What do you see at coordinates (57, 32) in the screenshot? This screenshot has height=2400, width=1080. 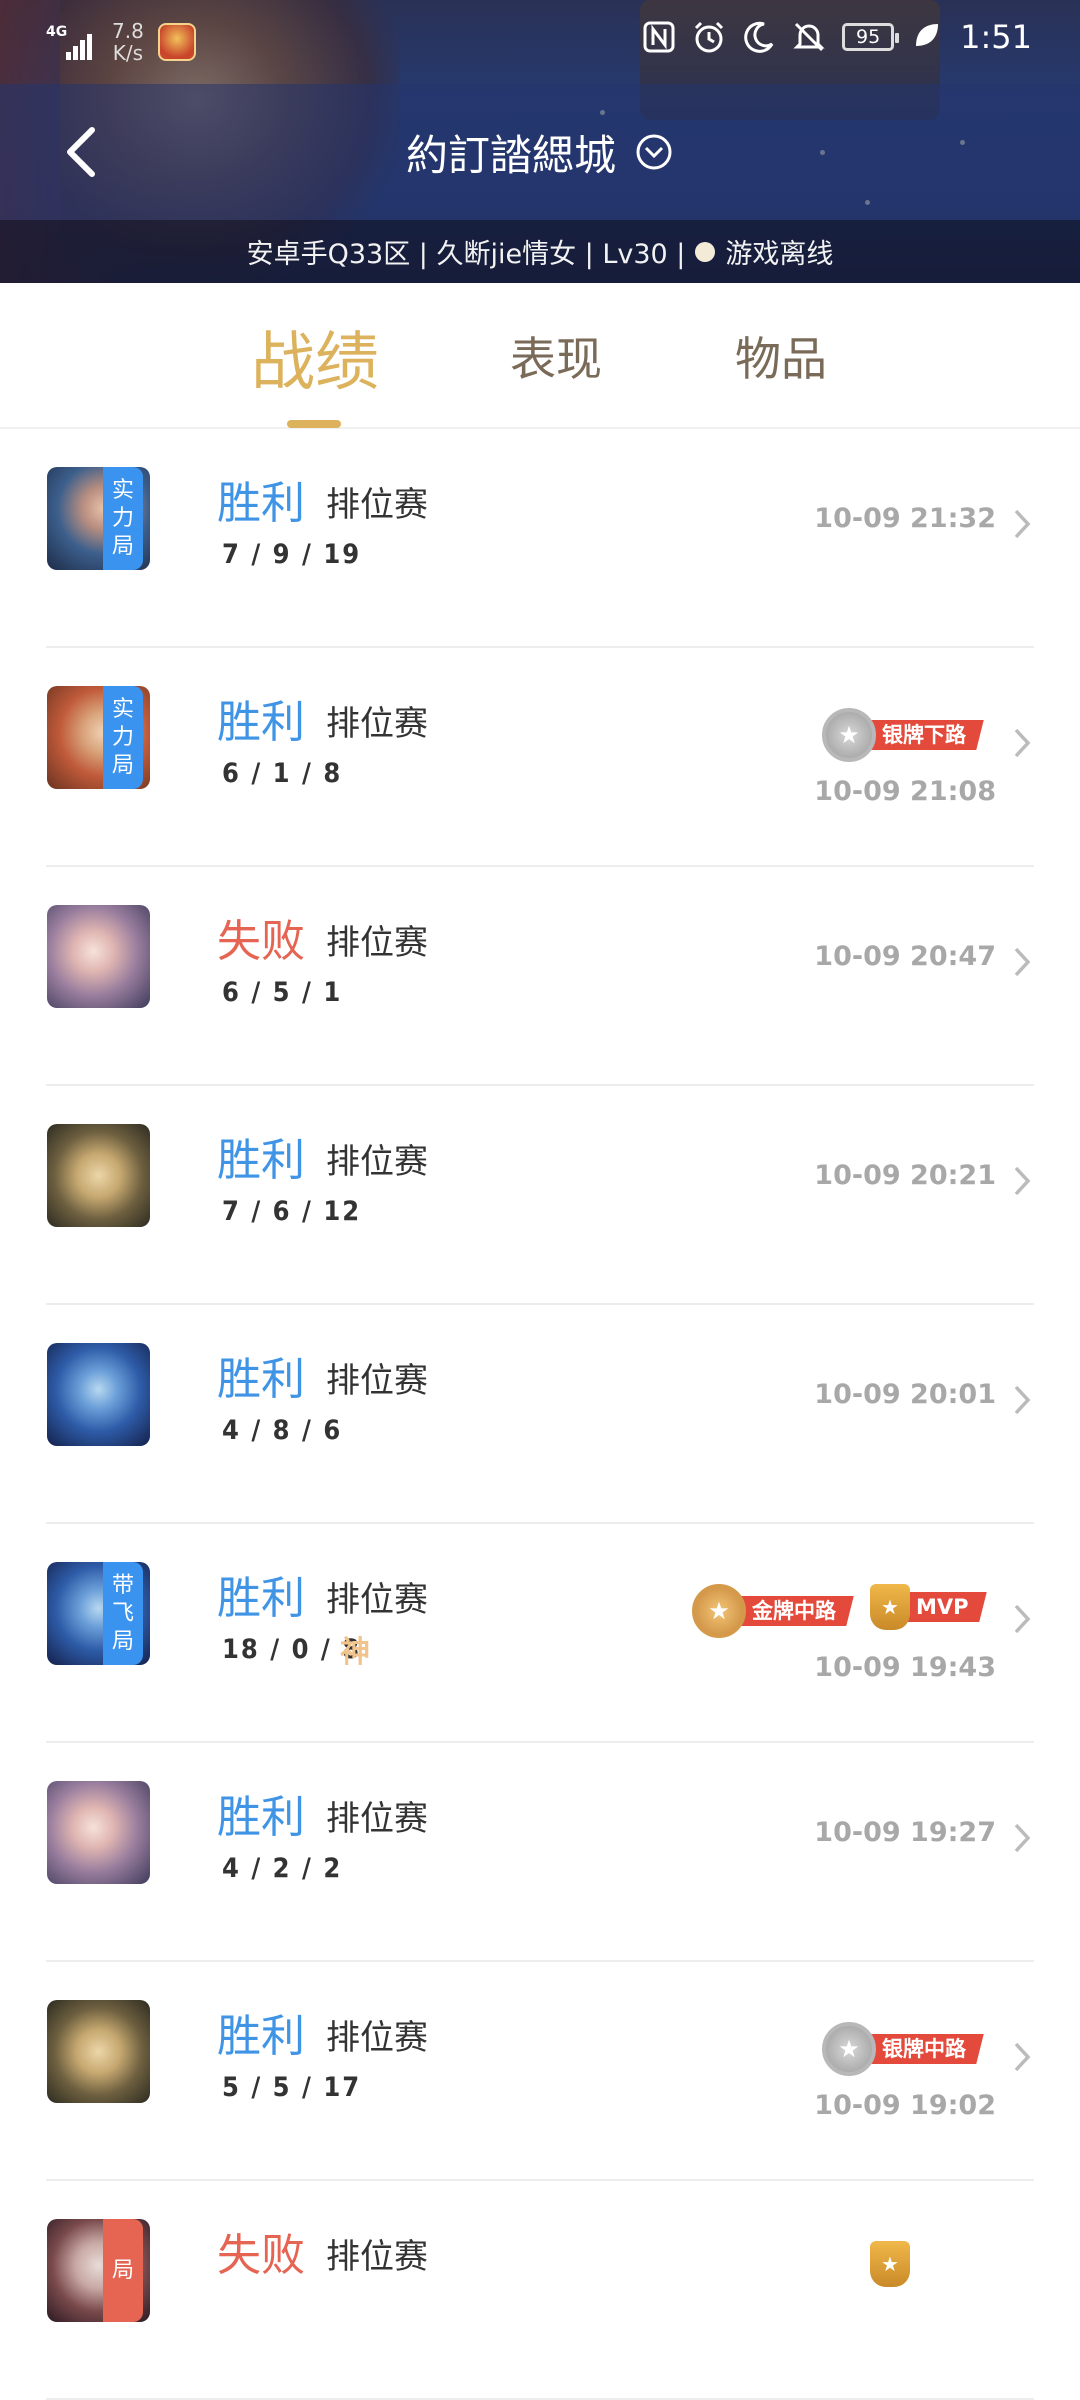 I see `network-type: 4G` at bounding box center [57, 32].